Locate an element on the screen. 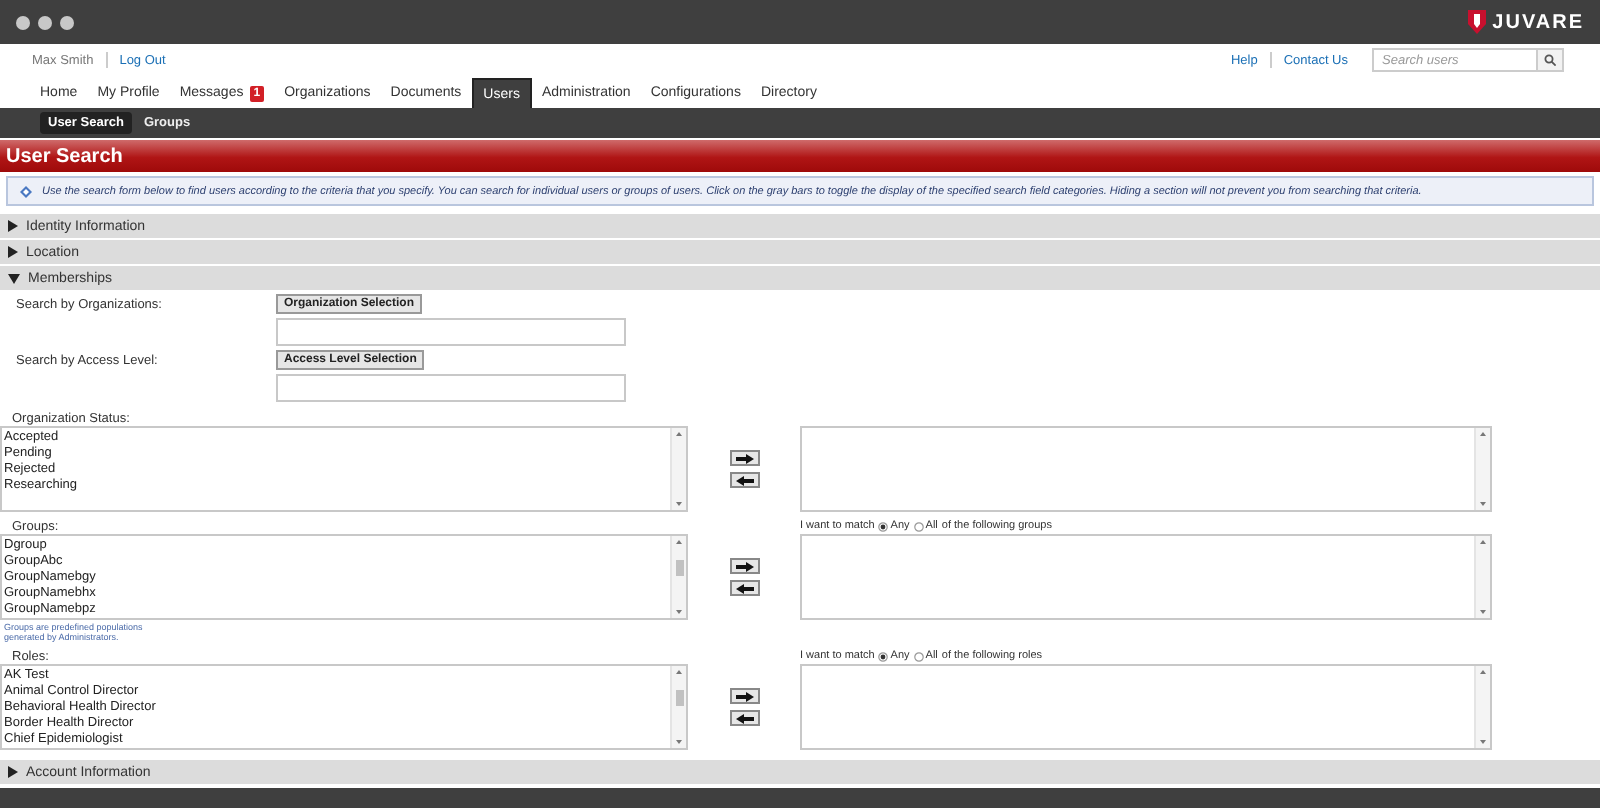 The image size is (1600, 808). page-title: User Search is located at coordinates (64, 156).